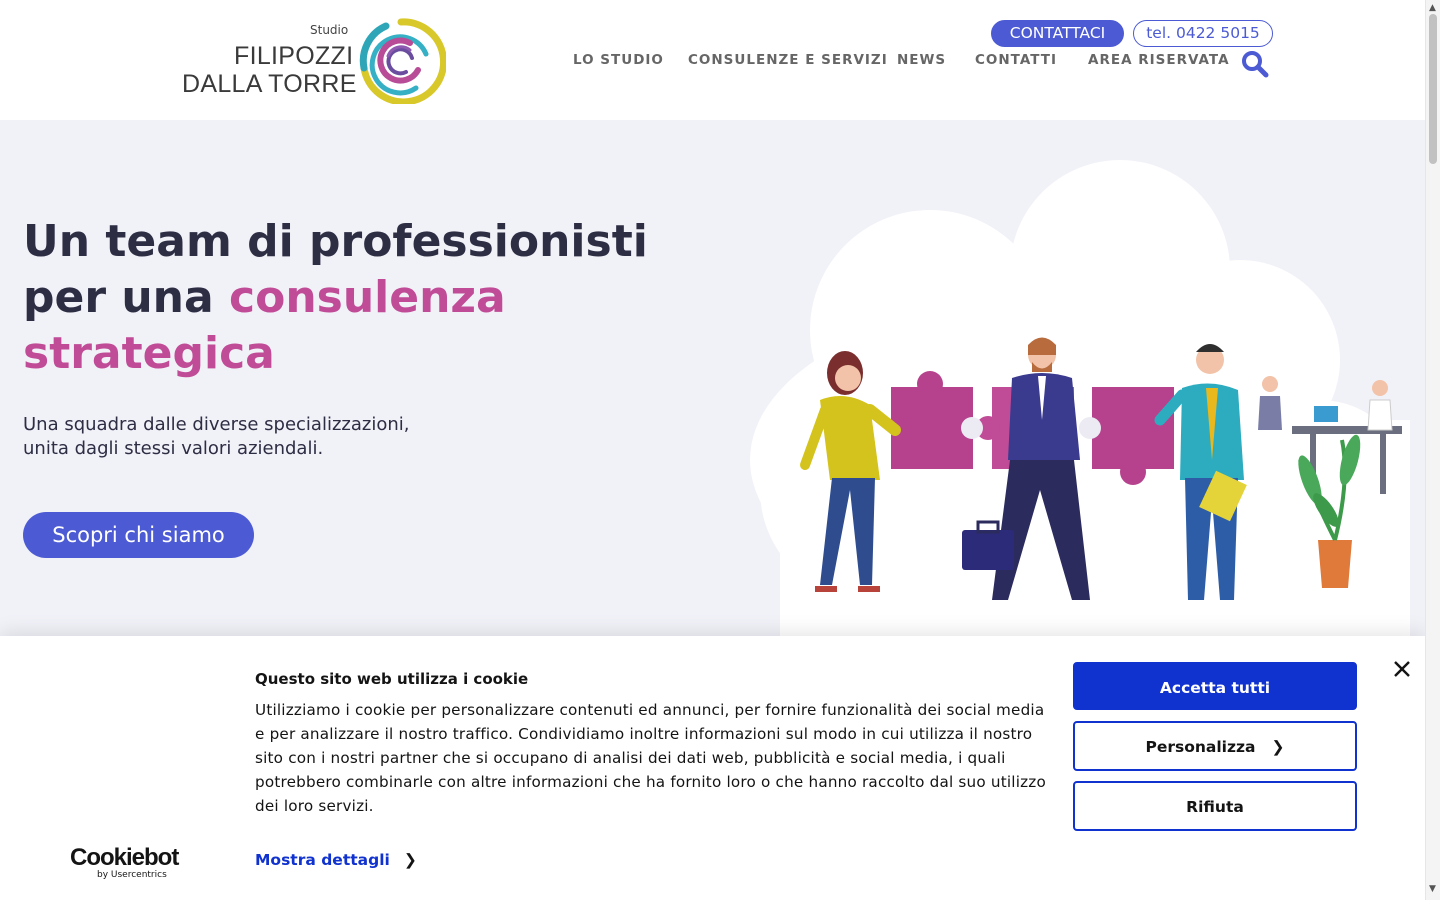 Image resolution: width=1440 pixels, height=900 pixels. I want to click on customize-button: Personalizza ❯, so click(1215, 746).